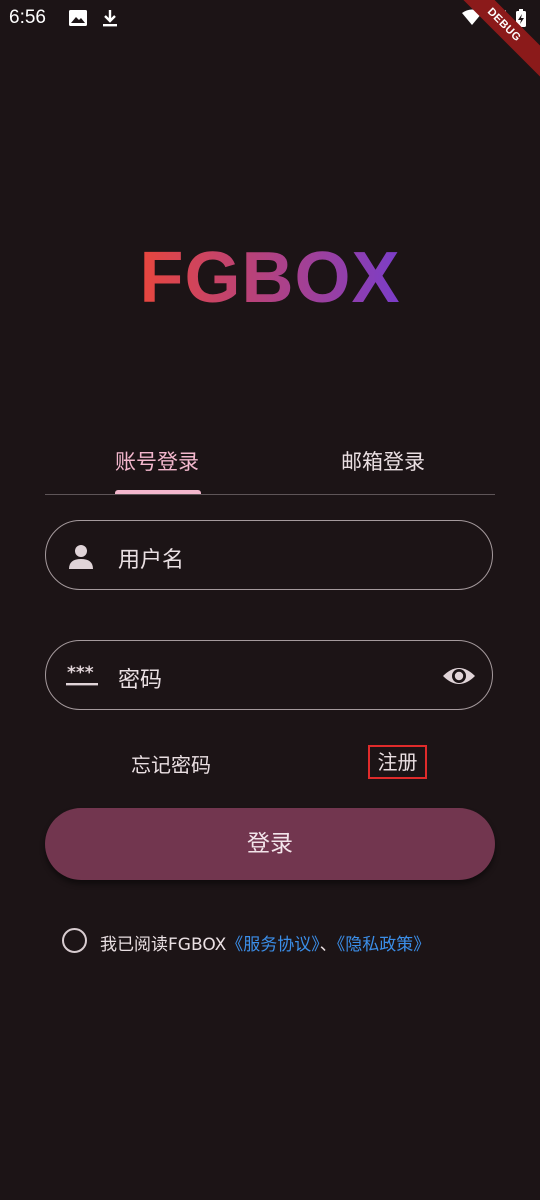  Describe the element at coordinates (157, 461) in the screenshot. I see `tab-account-login: 账号登录` at that location.